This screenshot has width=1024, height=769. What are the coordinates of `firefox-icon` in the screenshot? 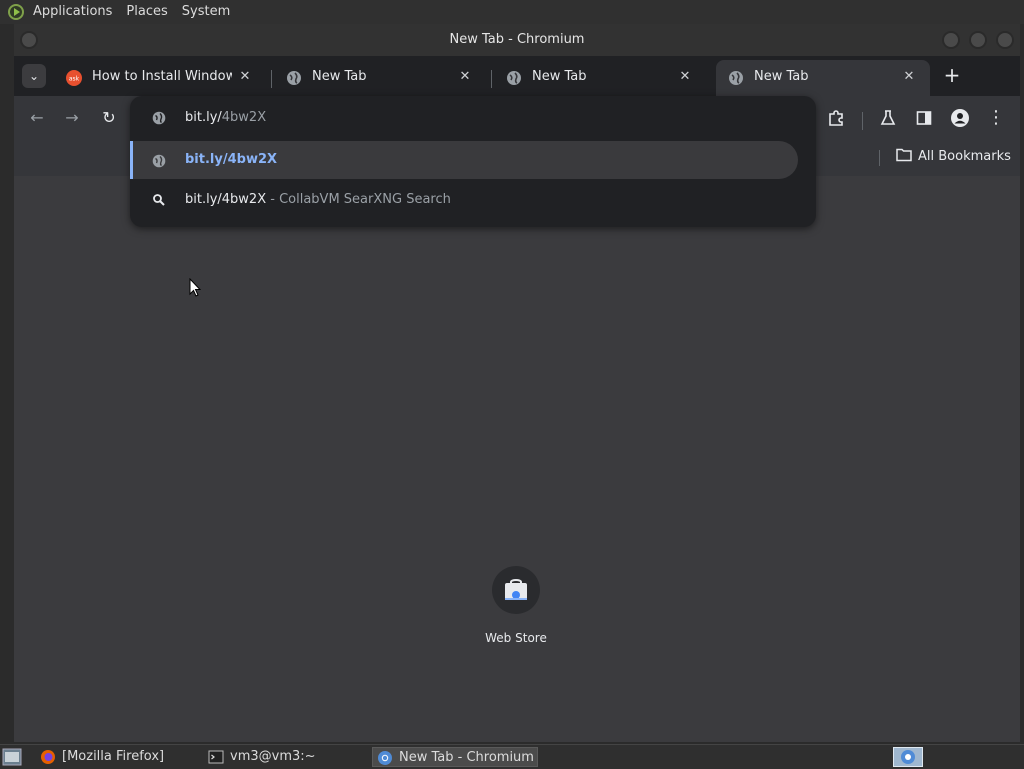 It's located at (48, 757).